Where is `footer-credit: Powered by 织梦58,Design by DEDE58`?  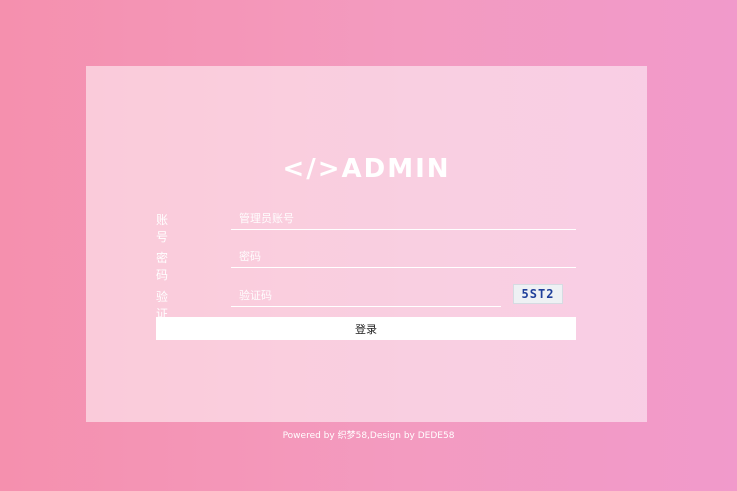
footer-credit: Powered by 织梦58,Design by DEDE58 is located at coordinates (368, 436).